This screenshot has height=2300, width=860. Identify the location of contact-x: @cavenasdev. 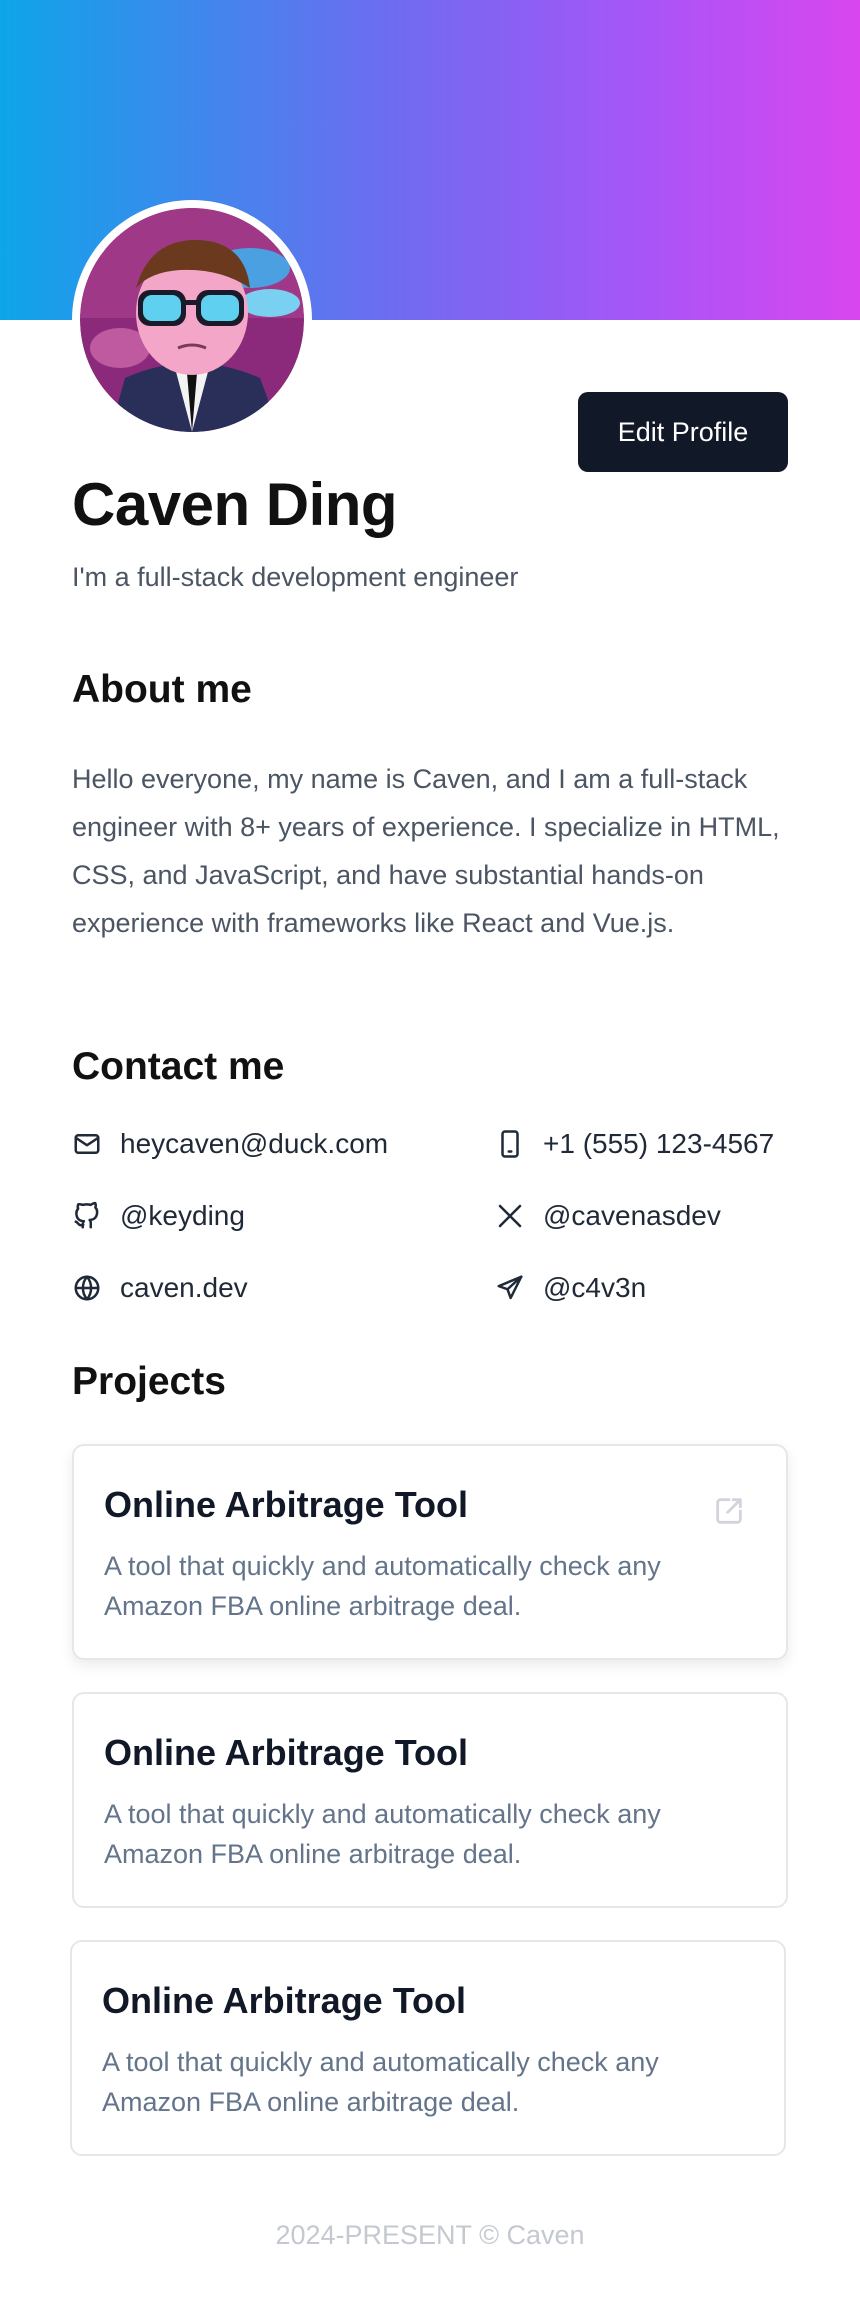
(608, 1216).